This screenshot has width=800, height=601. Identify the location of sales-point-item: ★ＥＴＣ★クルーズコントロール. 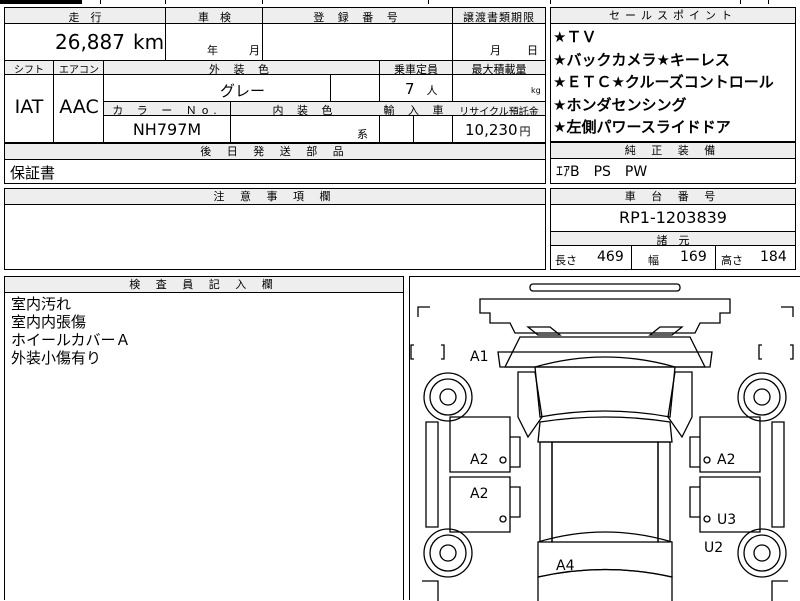
(663, 82).